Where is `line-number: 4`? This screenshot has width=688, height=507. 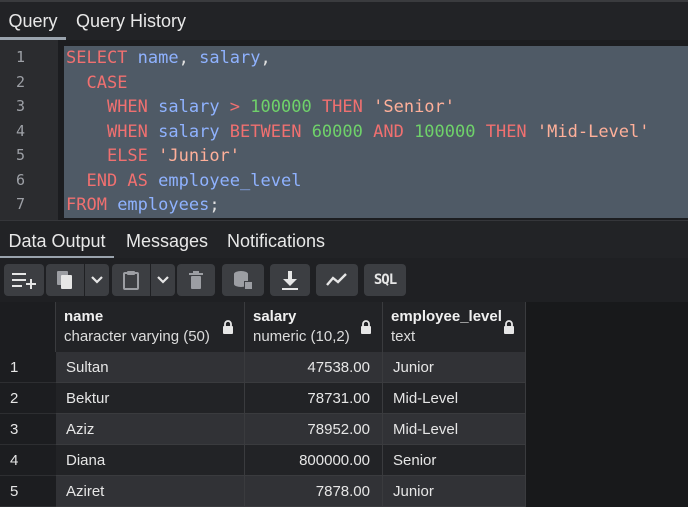
line-number: 4 is located at coordinates (21, 130).